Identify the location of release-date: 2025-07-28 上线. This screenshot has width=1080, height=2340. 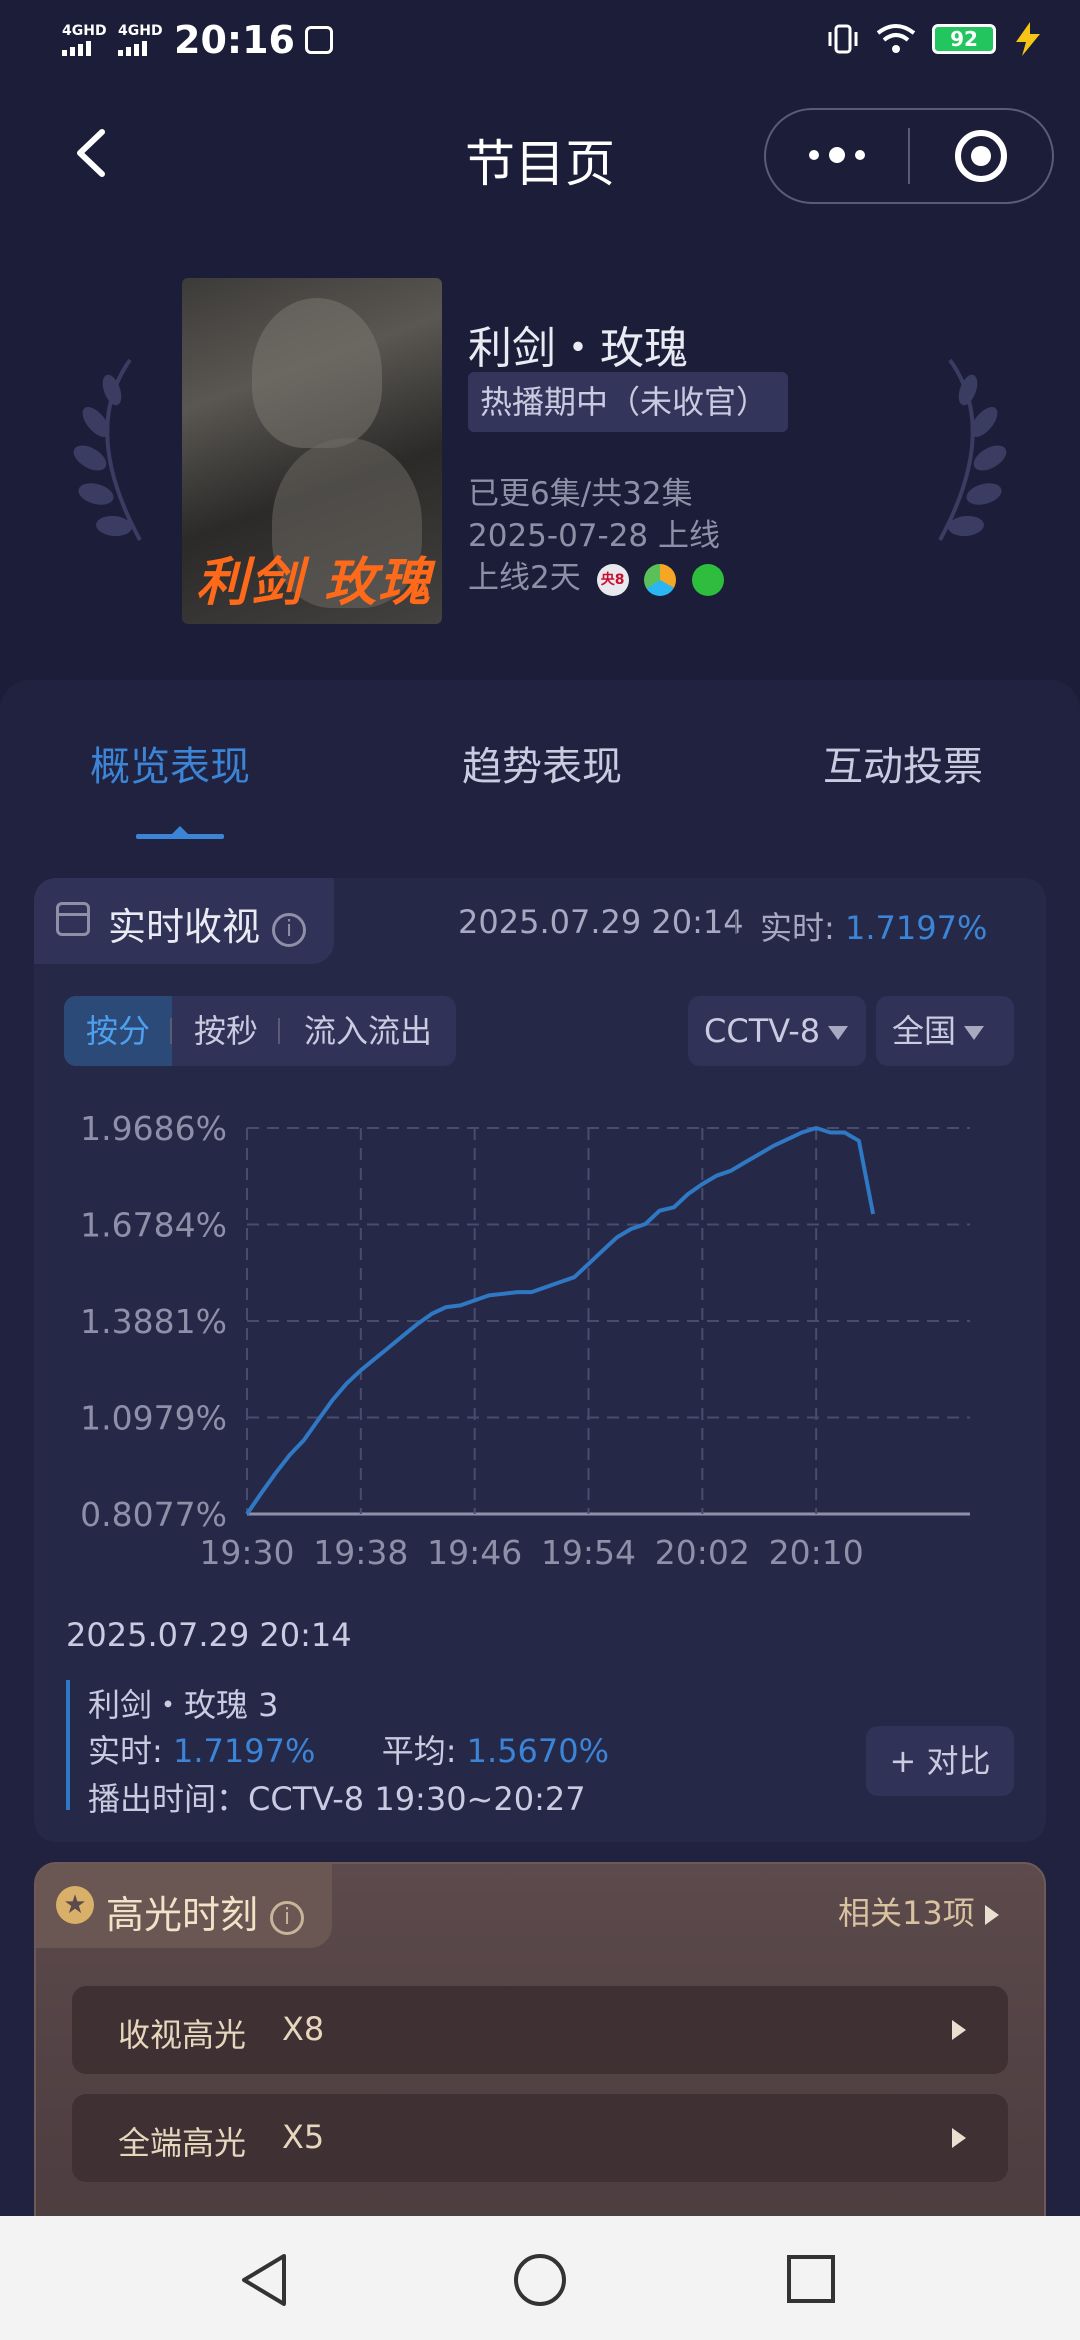
(594, 536).